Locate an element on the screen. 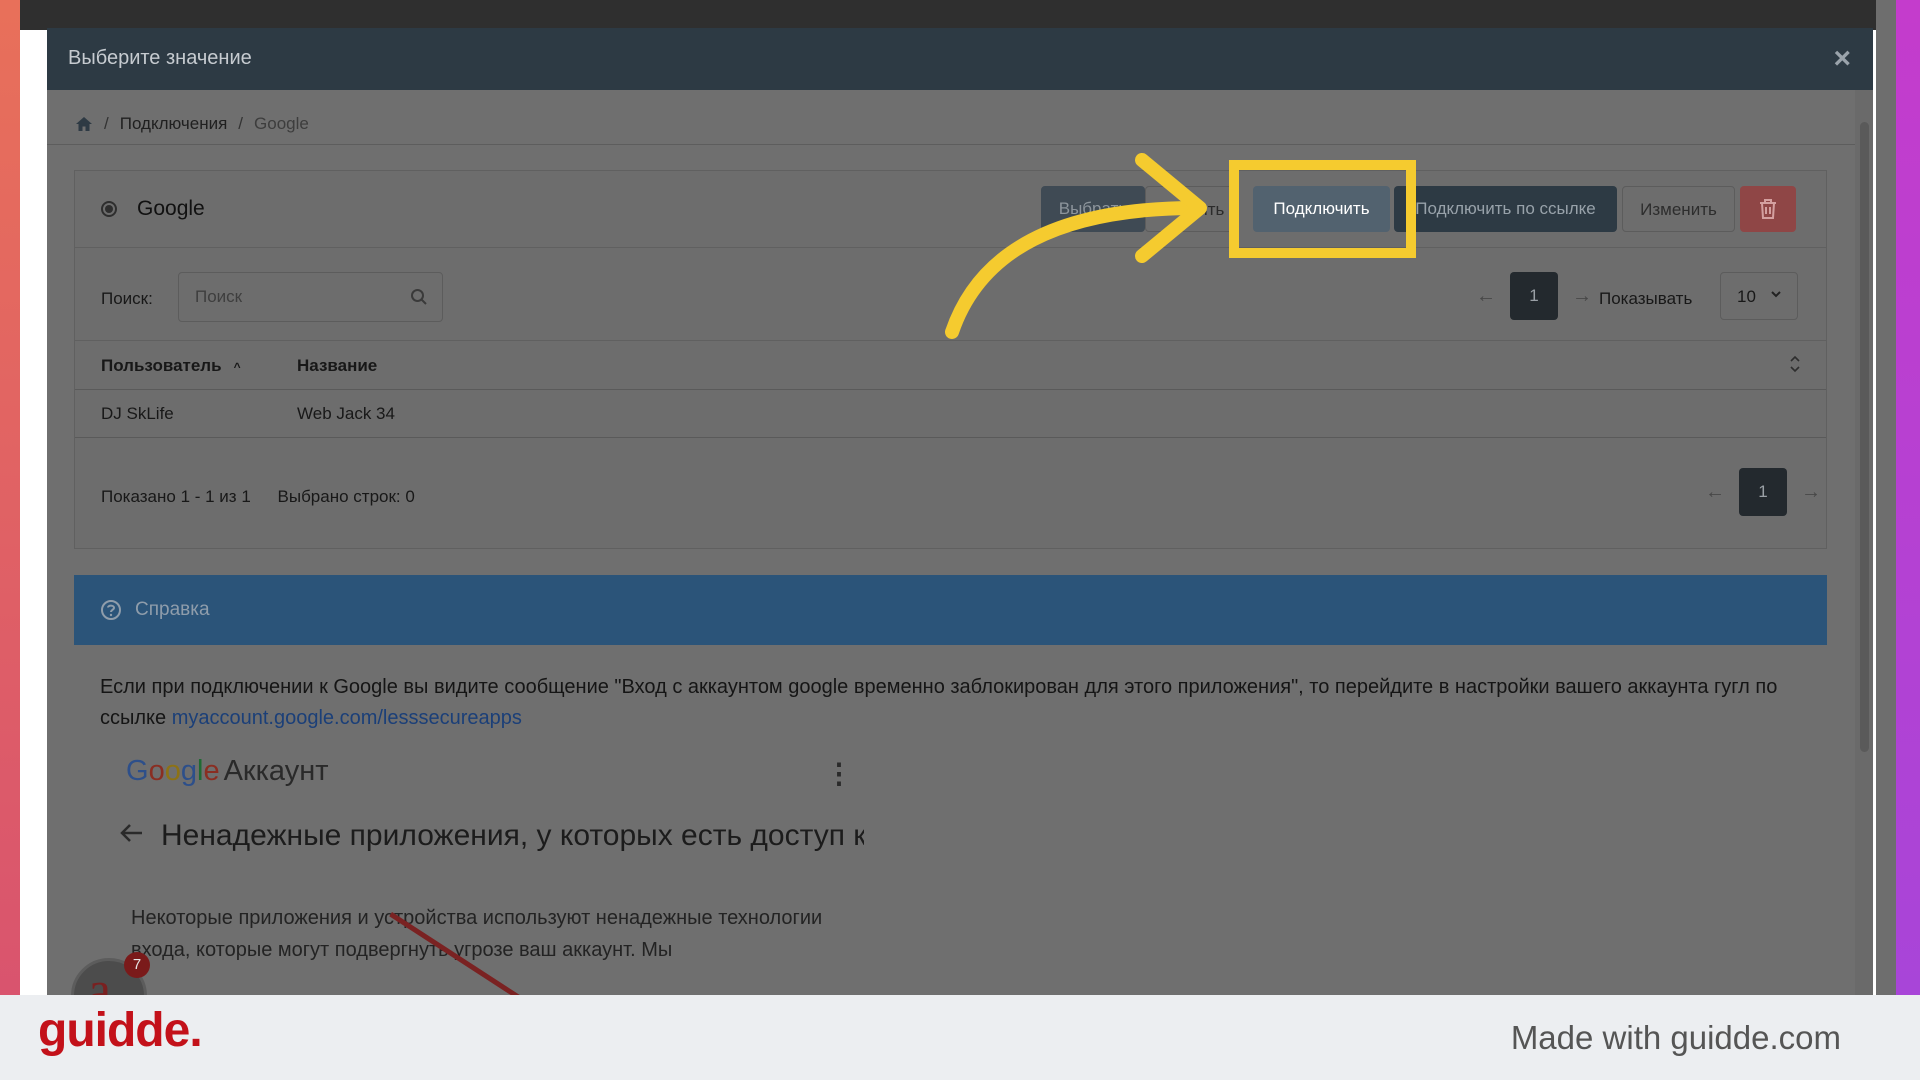 The height and width of the screenshot is (1080, 1920). search-label: Поиск: is located at coordinates (127, 298).